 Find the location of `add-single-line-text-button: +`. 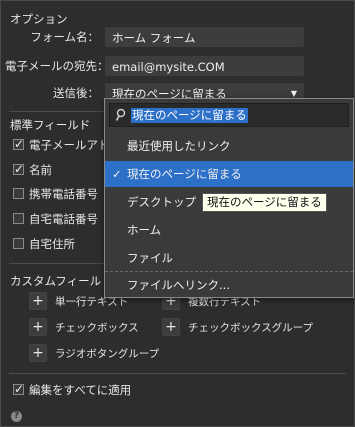

add-single-line-text-button: + is located at coordinates (38, 301).